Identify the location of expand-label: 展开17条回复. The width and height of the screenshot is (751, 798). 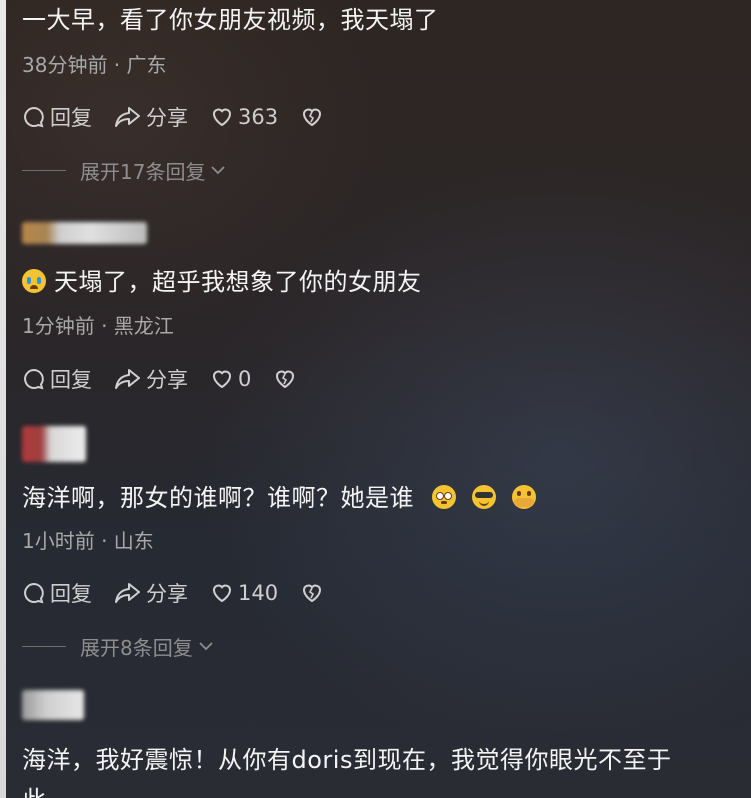
(143, 171).